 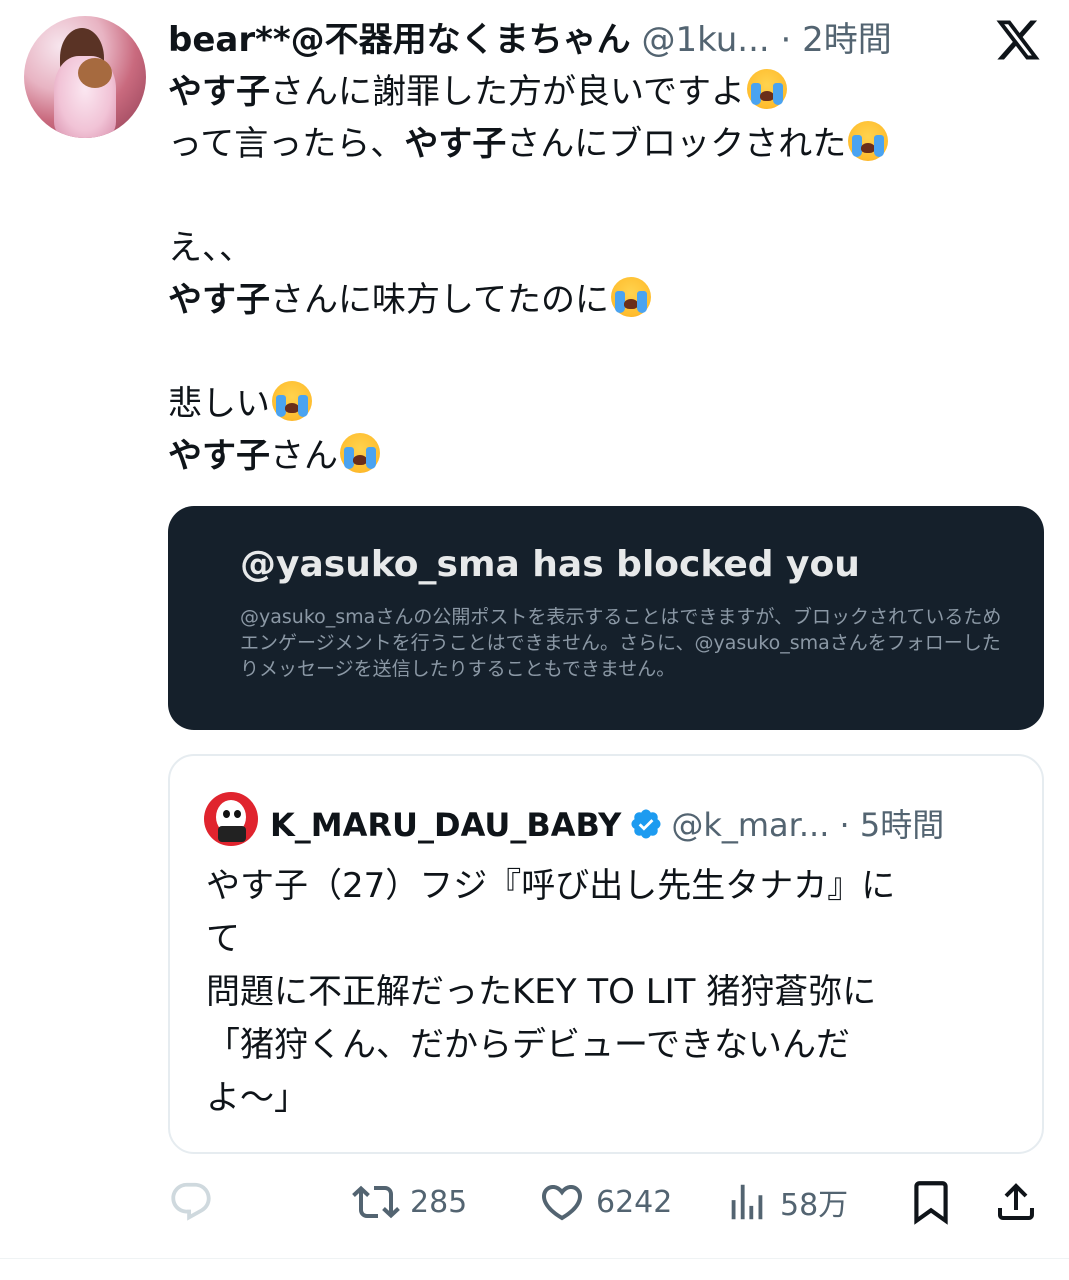 I want to click on author-name: bear**@不器用なくまちゃん, so click(x=399, y=40).